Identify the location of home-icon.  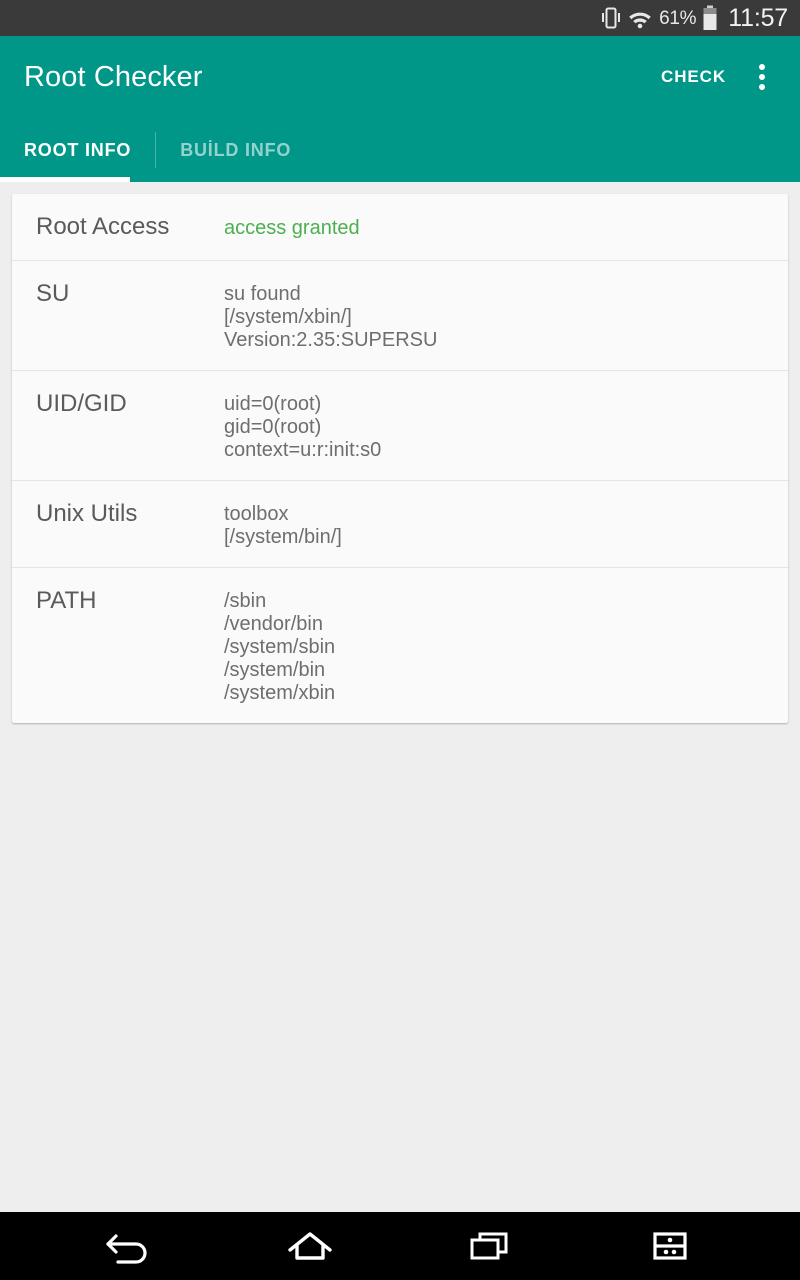
(310, 1246).